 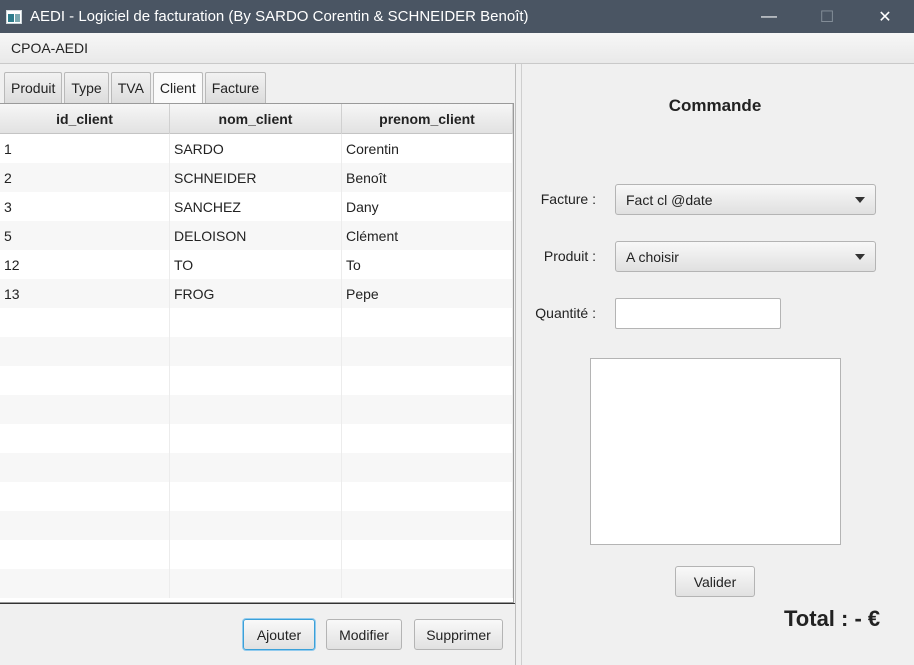 I want to click on ajouter-button: Ajouter, so click(x=279, y=634).